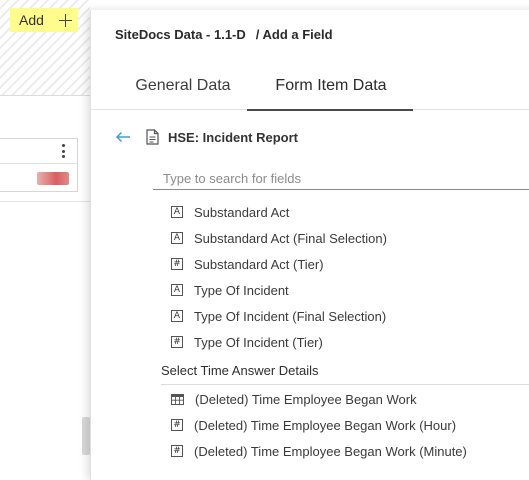 The width and height of the screenshot is (529, 480). I want to click on drawer-title: SiteDocs Data - 1.1-D / Add a Field, so click(224, 34).